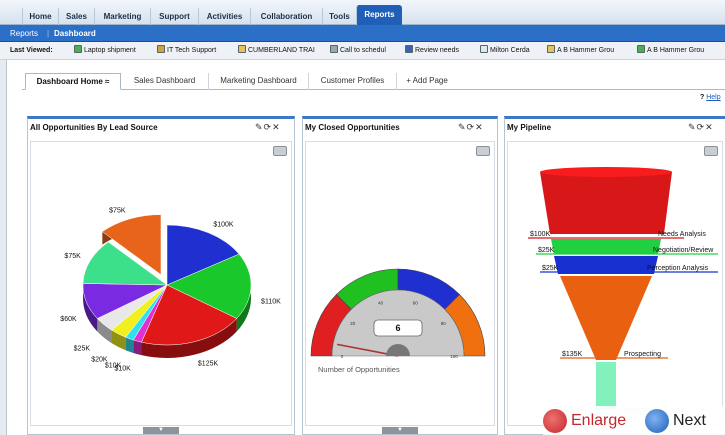 This screenshot has height=435, width=725. What do you see at coordinates (540, 234) in the screenshot?
I see `funnel-amount-label: $100K` at bounding box center [540, 234].